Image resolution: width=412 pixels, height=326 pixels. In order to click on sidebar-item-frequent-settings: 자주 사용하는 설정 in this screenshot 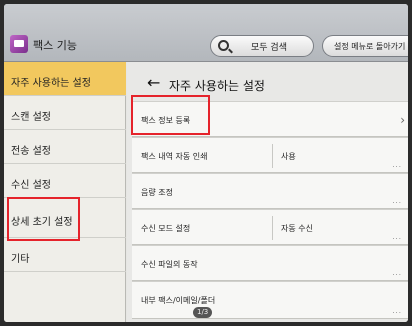, I will do `click(65, 79)`.